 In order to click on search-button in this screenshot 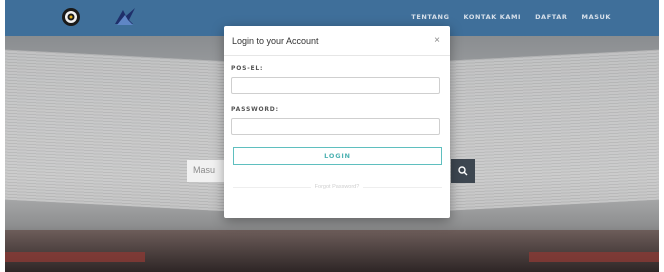, I will do `click(463, 171)`.